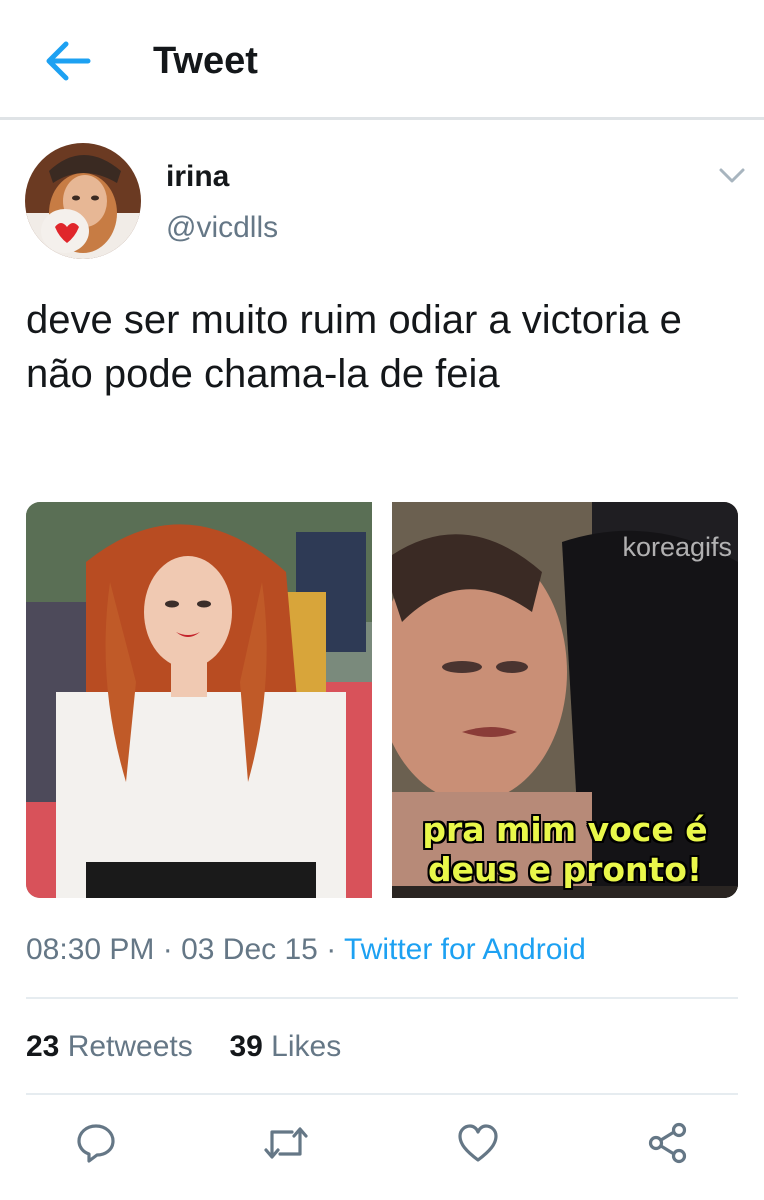 Image resolution: width=764 pixels, height=1200 pixels. I want to click on gif-meme: koreagifs pra mim voce é deus e pronto!, so click(565, 700).